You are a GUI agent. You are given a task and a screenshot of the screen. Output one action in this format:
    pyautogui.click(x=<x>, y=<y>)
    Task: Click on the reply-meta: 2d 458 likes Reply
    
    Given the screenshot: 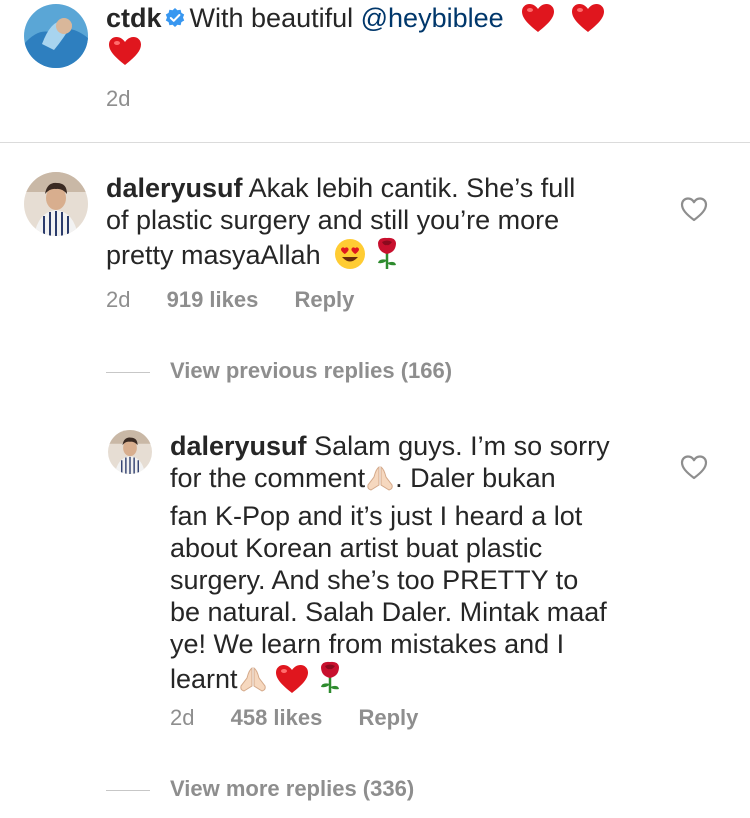 What is the action you would take?
    pyautogui.click(x=309, y=718)
    